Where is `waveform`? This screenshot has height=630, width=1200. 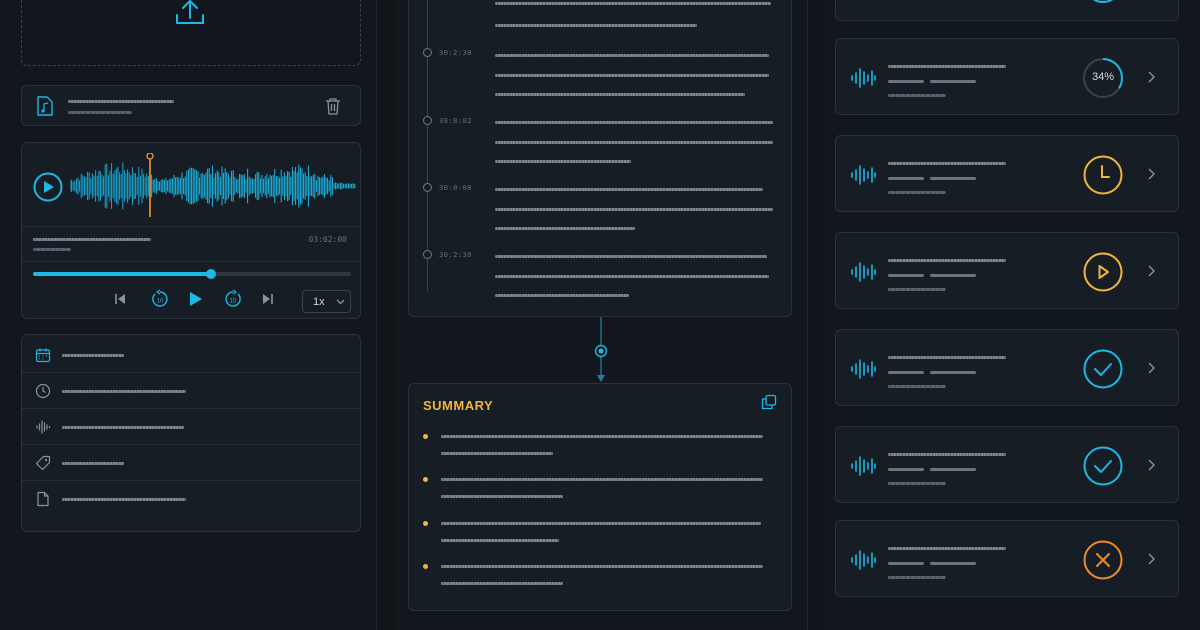
waveform is located at coordinates (213, 186).